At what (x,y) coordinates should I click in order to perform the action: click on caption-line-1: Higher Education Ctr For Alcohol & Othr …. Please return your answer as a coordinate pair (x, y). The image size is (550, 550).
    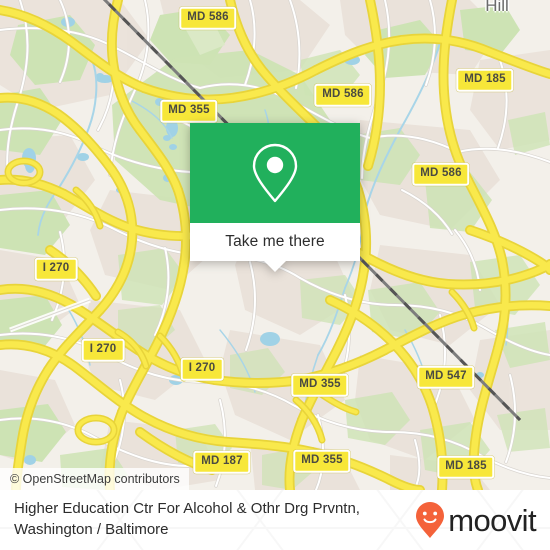
    Looking at the image, I should click on (187, 509).